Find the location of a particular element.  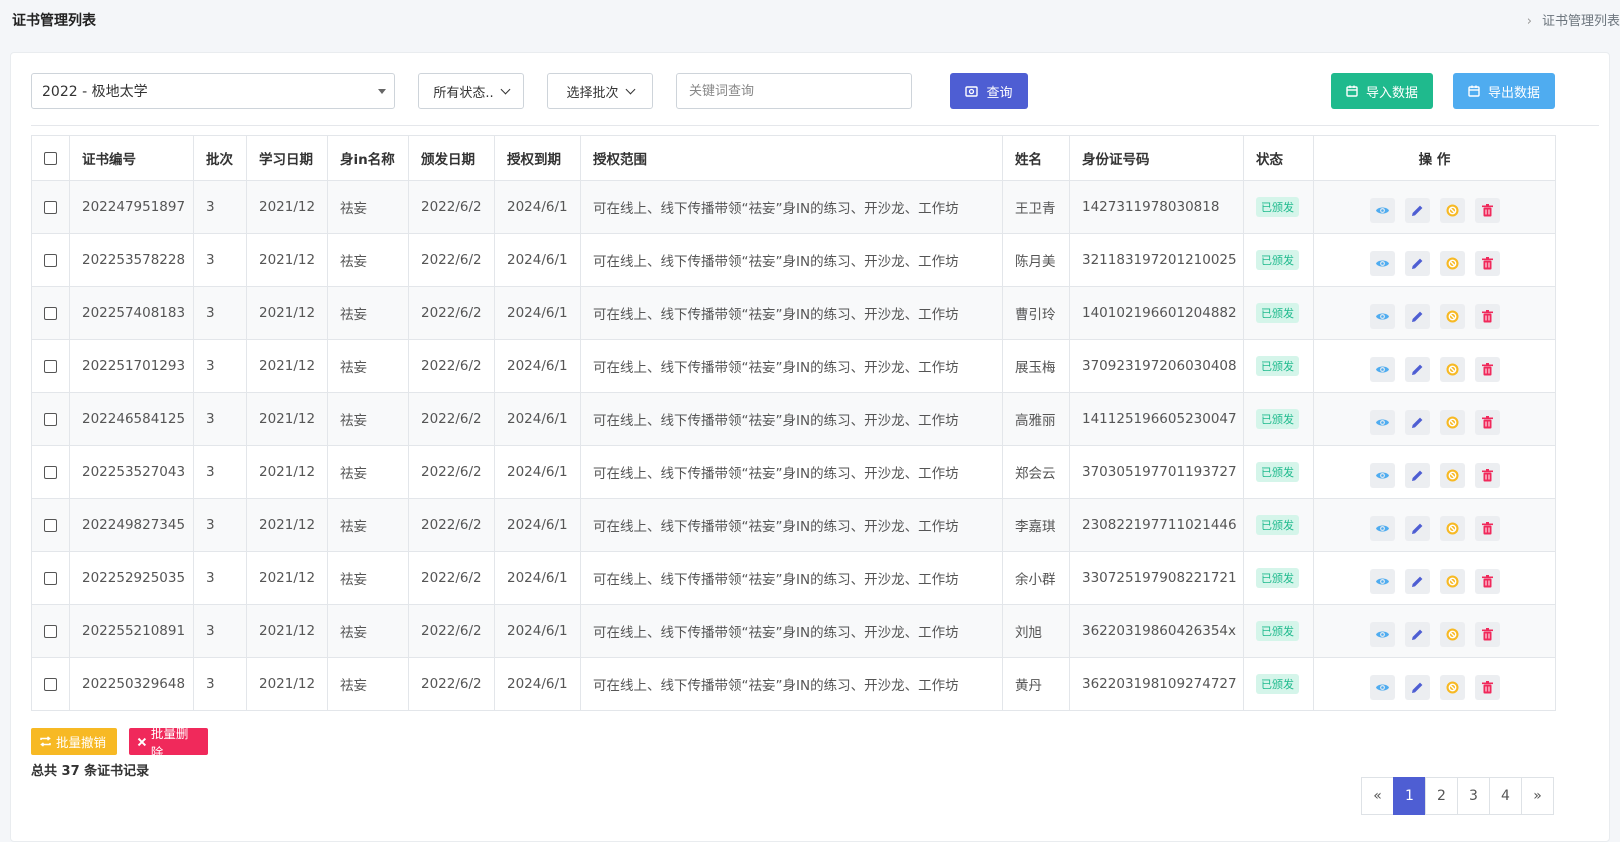

actions-cell is located at coordinates (1434, 631).